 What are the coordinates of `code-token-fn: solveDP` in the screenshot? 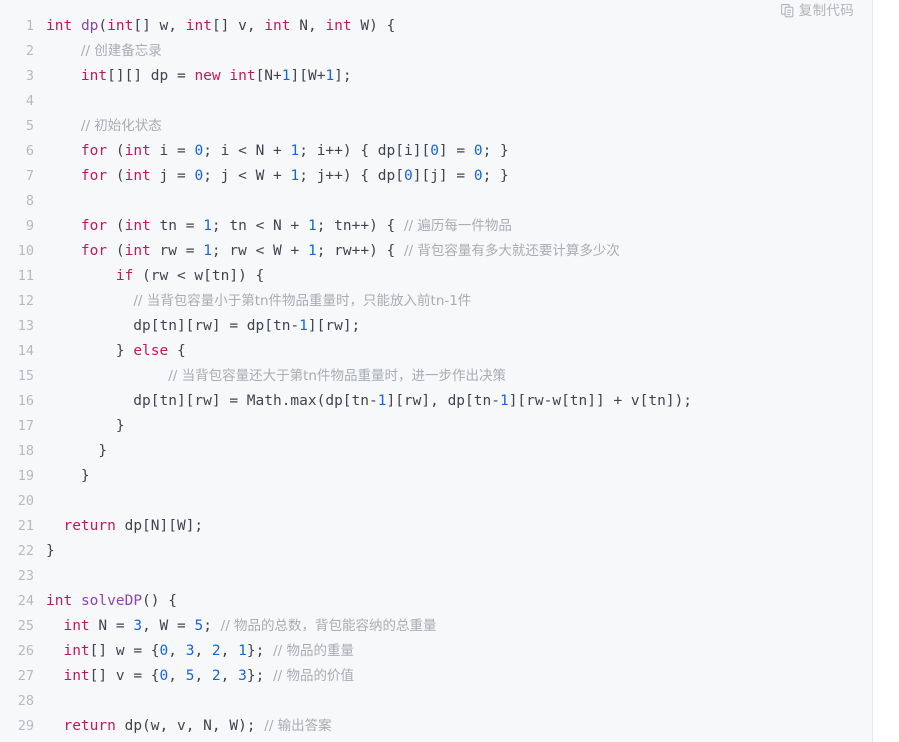 It's located at (111, 601).